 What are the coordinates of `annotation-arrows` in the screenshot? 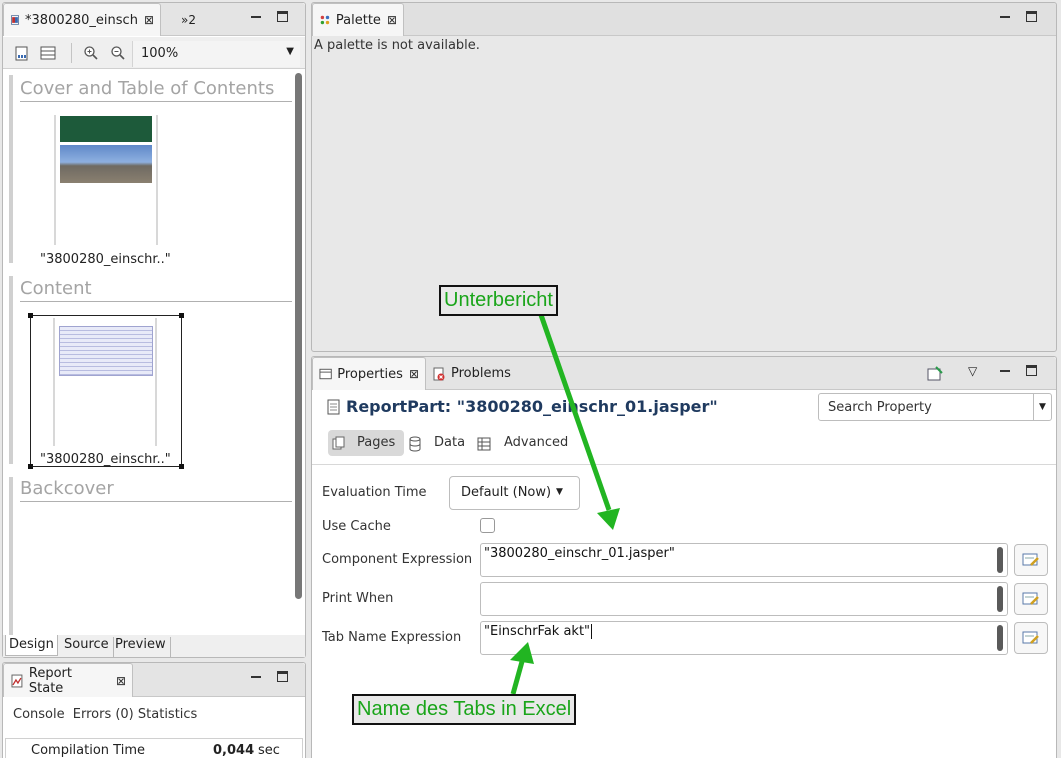 It's located at (565, 503).